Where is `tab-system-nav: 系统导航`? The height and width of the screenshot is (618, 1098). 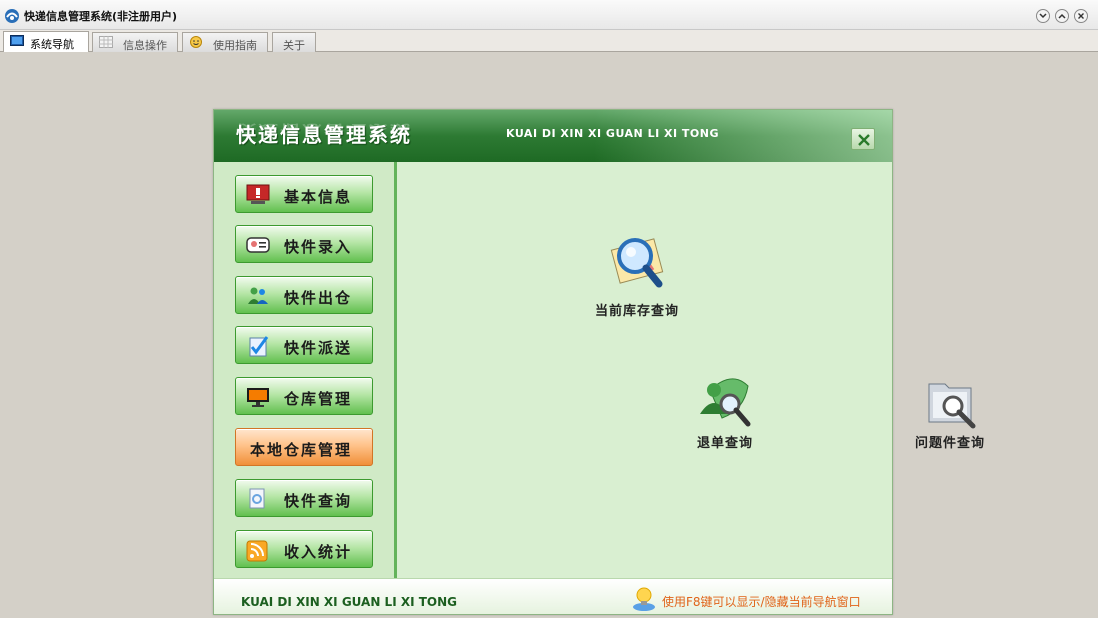 tab-system-nav: 系统导航 is located at coordinates (46, 42).